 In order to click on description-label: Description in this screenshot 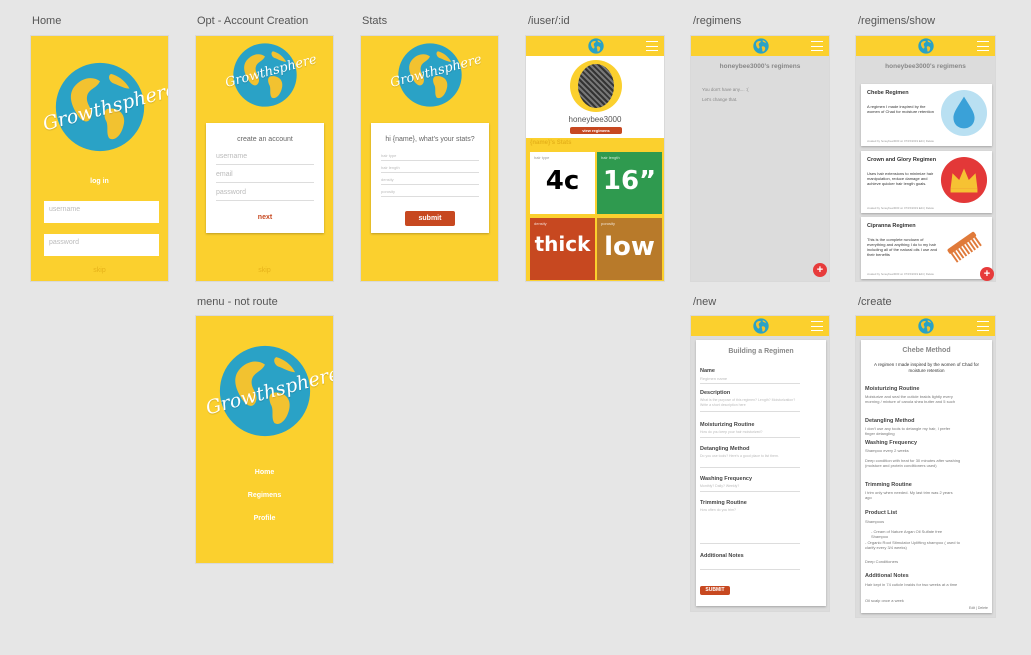, I will do `click(715, 393)`.